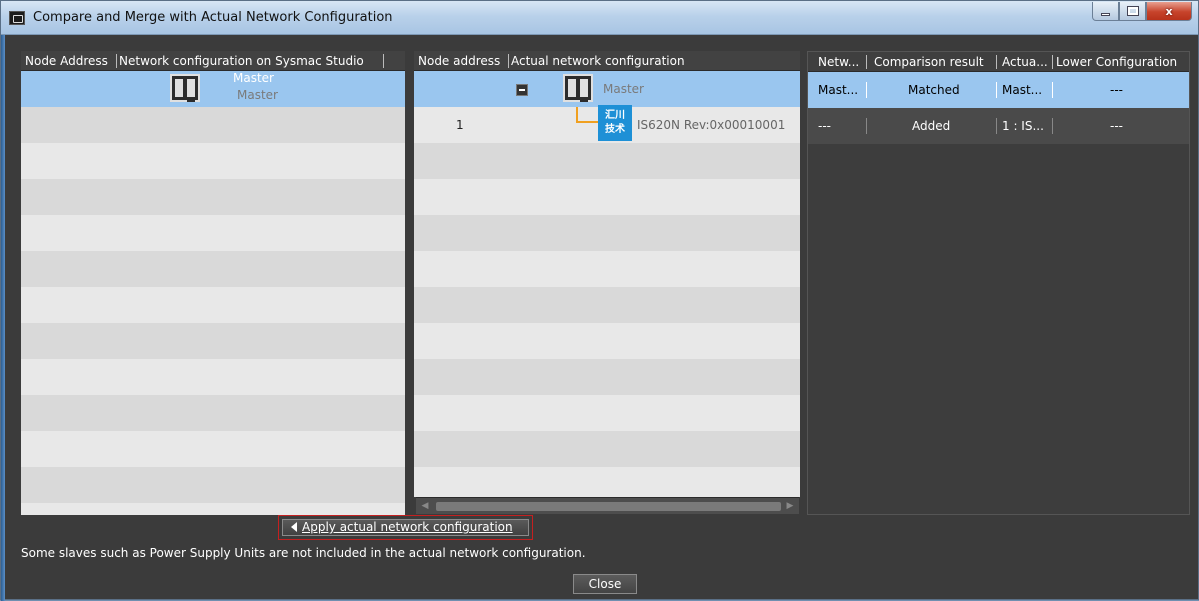 This screenshot has height=601, width=1199. Describe the element at coordinates (460, 125) in the screenshot. I see `node-address: 1` at that location.